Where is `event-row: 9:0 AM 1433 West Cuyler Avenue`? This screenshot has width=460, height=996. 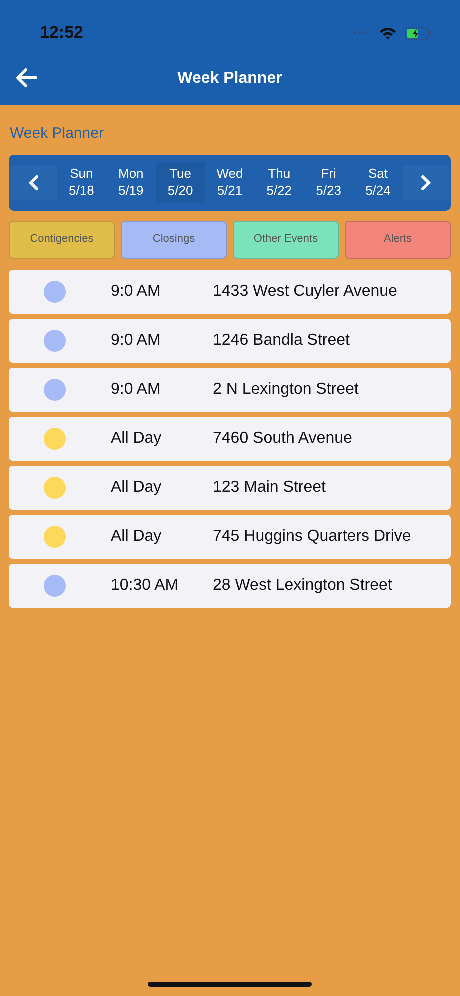 event-row: 9:0 AM 1433 West Cuyler Avenue is located at coordinates (230, 292).